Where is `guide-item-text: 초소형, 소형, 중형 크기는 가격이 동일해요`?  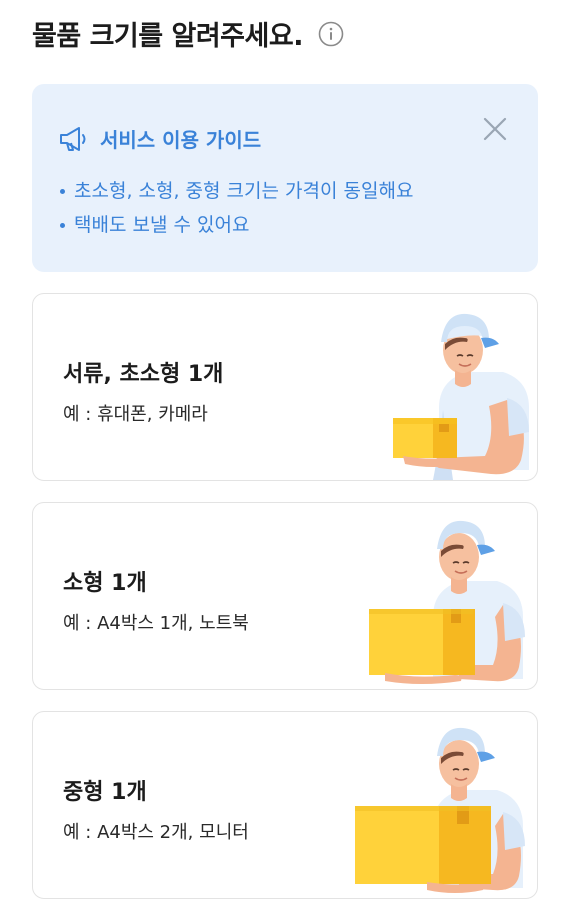 guide-item-text: 초소형, 소형, 중형 크기는 가격이 동일해요 is located at coordinates (244, 191).